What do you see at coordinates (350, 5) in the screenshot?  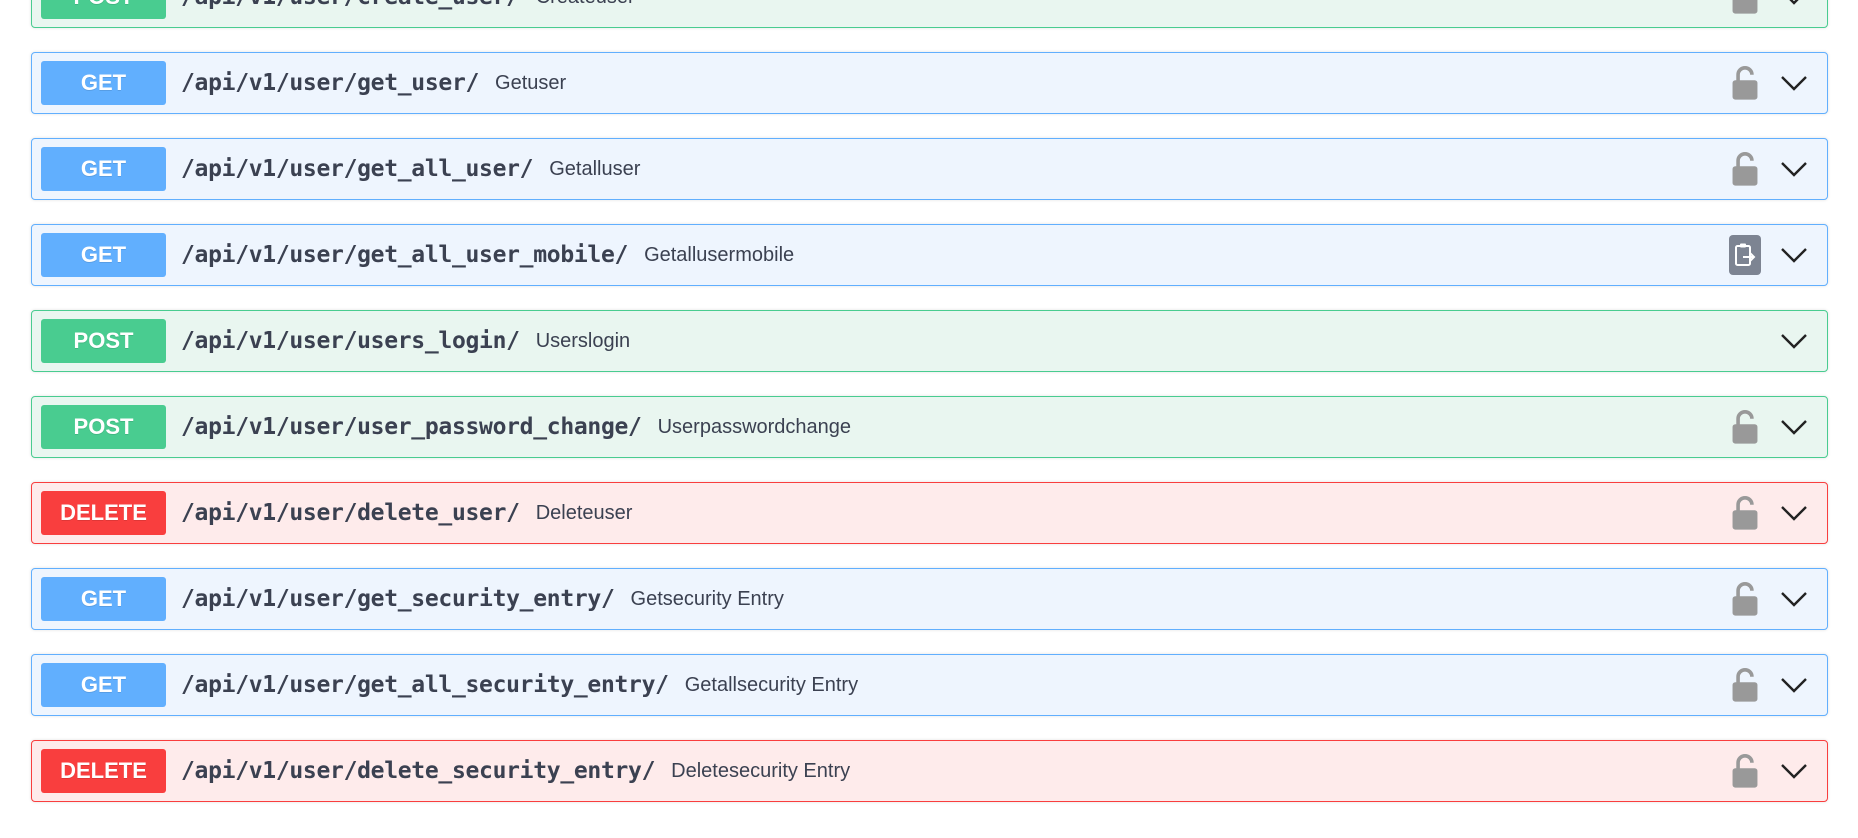 I see `operation-path: /api/v1/user/create_user/` at bounding box center [350, 5].